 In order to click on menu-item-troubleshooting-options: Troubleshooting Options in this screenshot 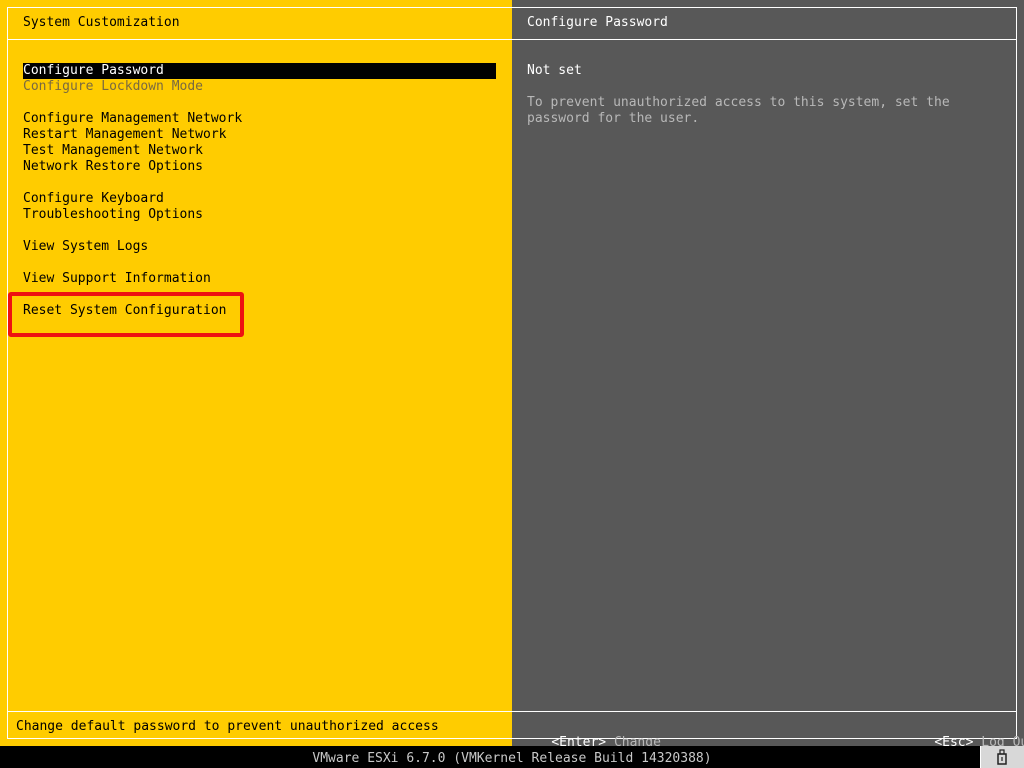, I will do `click(259, 215)`.